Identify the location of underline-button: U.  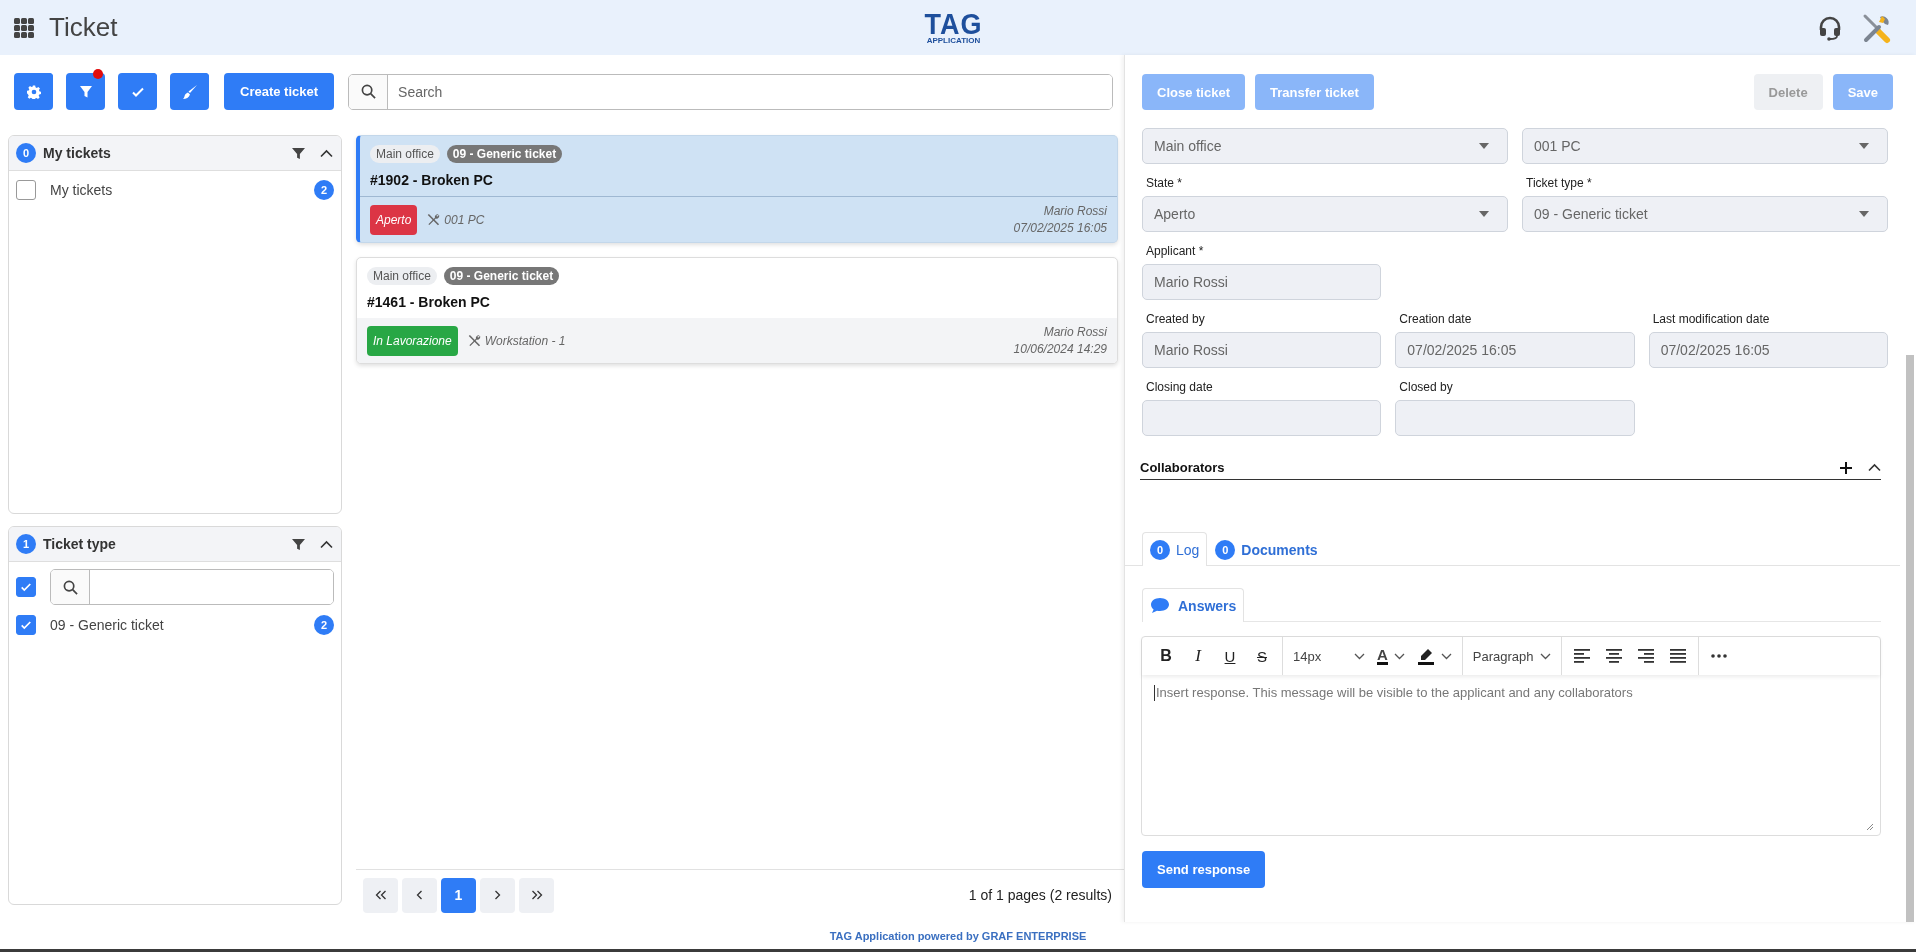
(1230, 656).